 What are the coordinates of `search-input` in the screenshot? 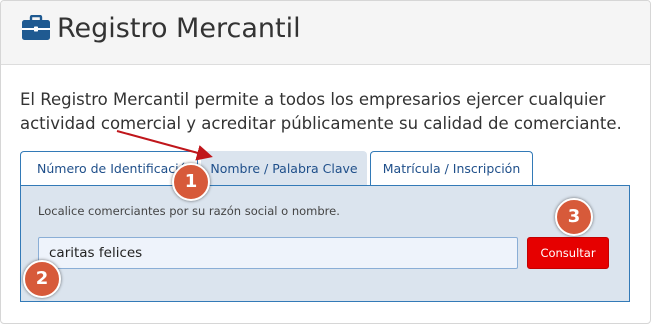 It's located at (278, 253).